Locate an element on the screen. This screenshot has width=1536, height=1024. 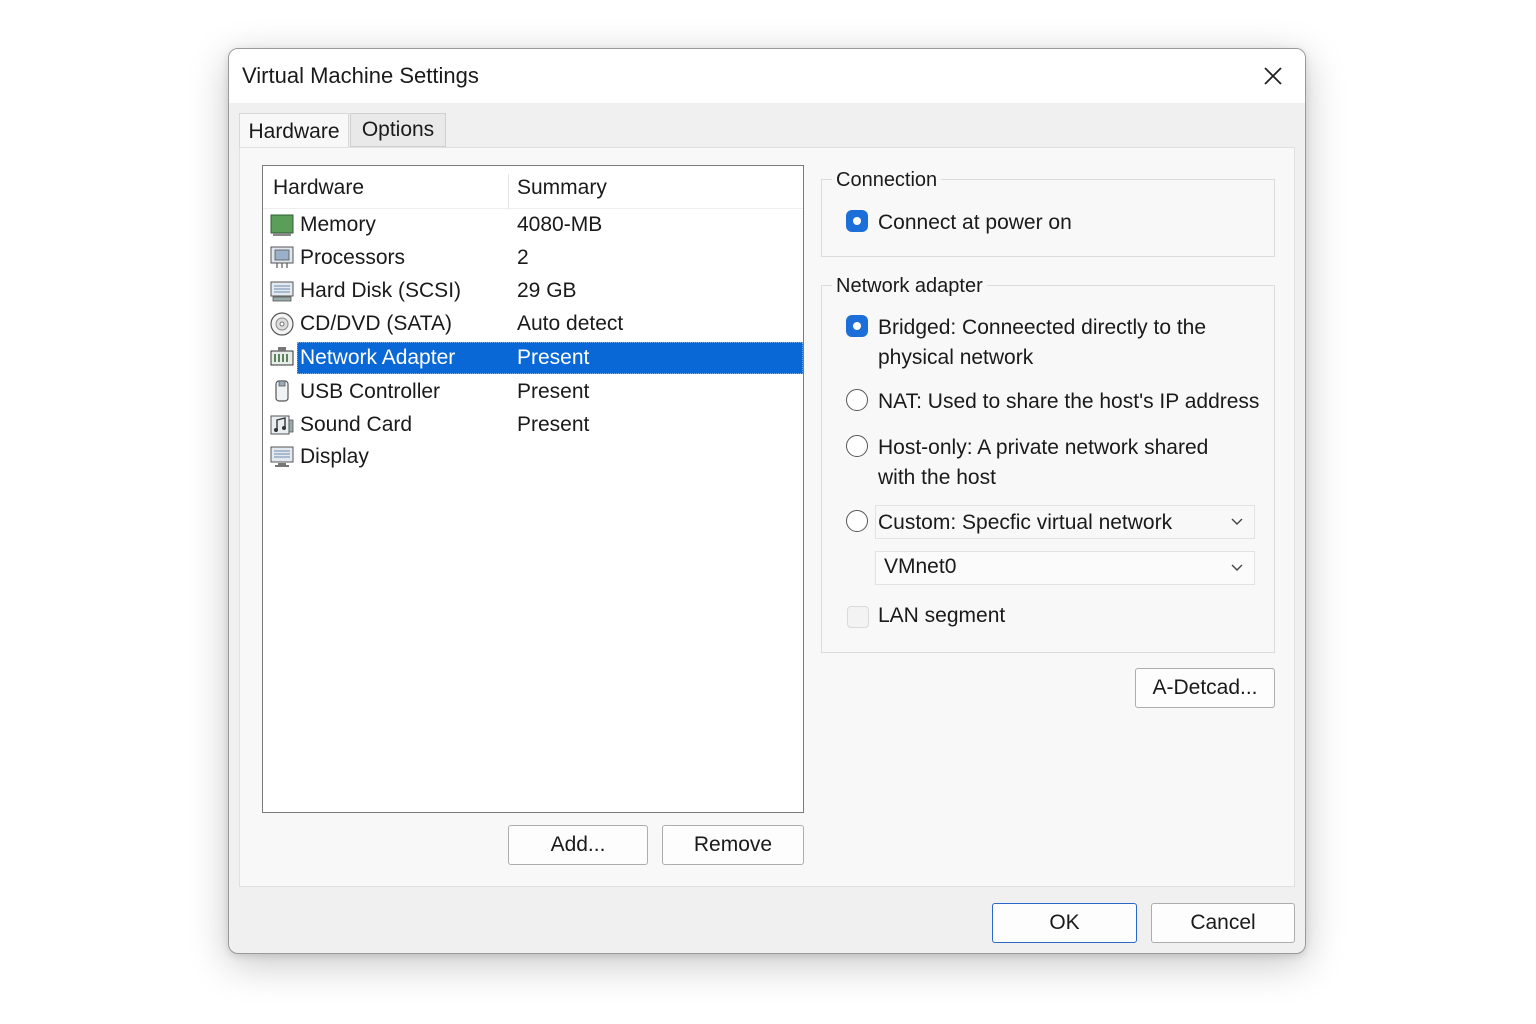
network-adapter-icon is located at coordinates (282, 356).